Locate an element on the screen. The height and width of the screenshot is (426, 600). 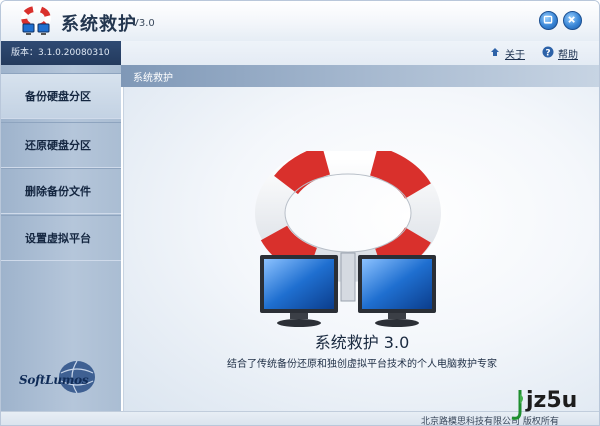
watermark: jz5u is located at coordinates (551, 405).